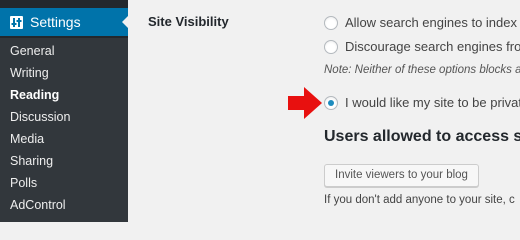 This screenshot has height=240, width=520. What do you see at coordinates (188, 21) in the screenshot?
I see `site-visibility-label: Site Visibility` at bounding box center [188, 21].